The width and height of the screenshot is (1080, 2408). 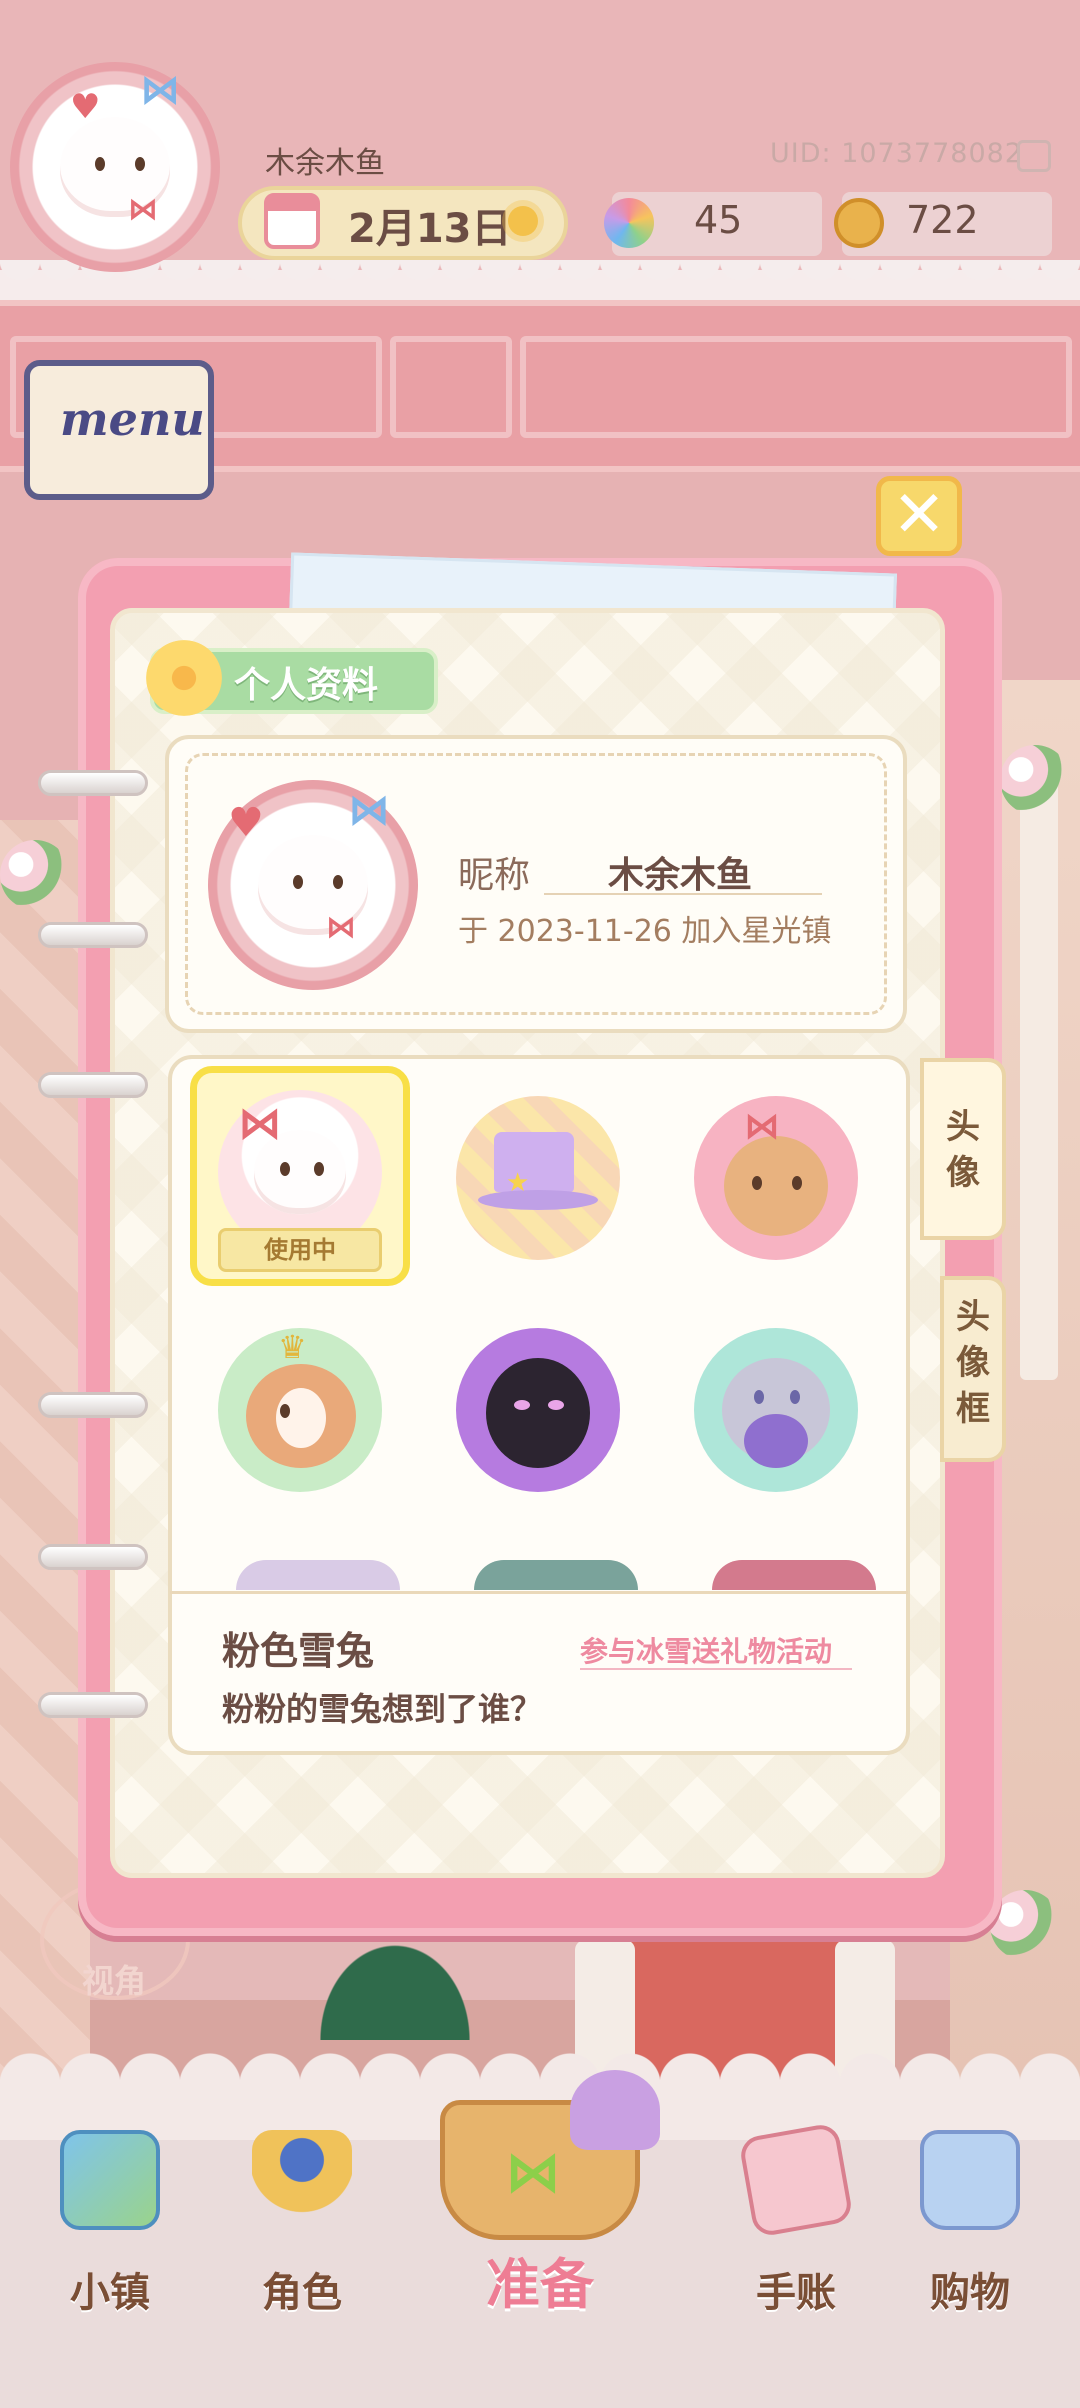 What do you see at coordinates (973, 1369) in the screenshot?
I see `tab-avatar-frame: 头 像 框` at bounding box center [973, 1369].